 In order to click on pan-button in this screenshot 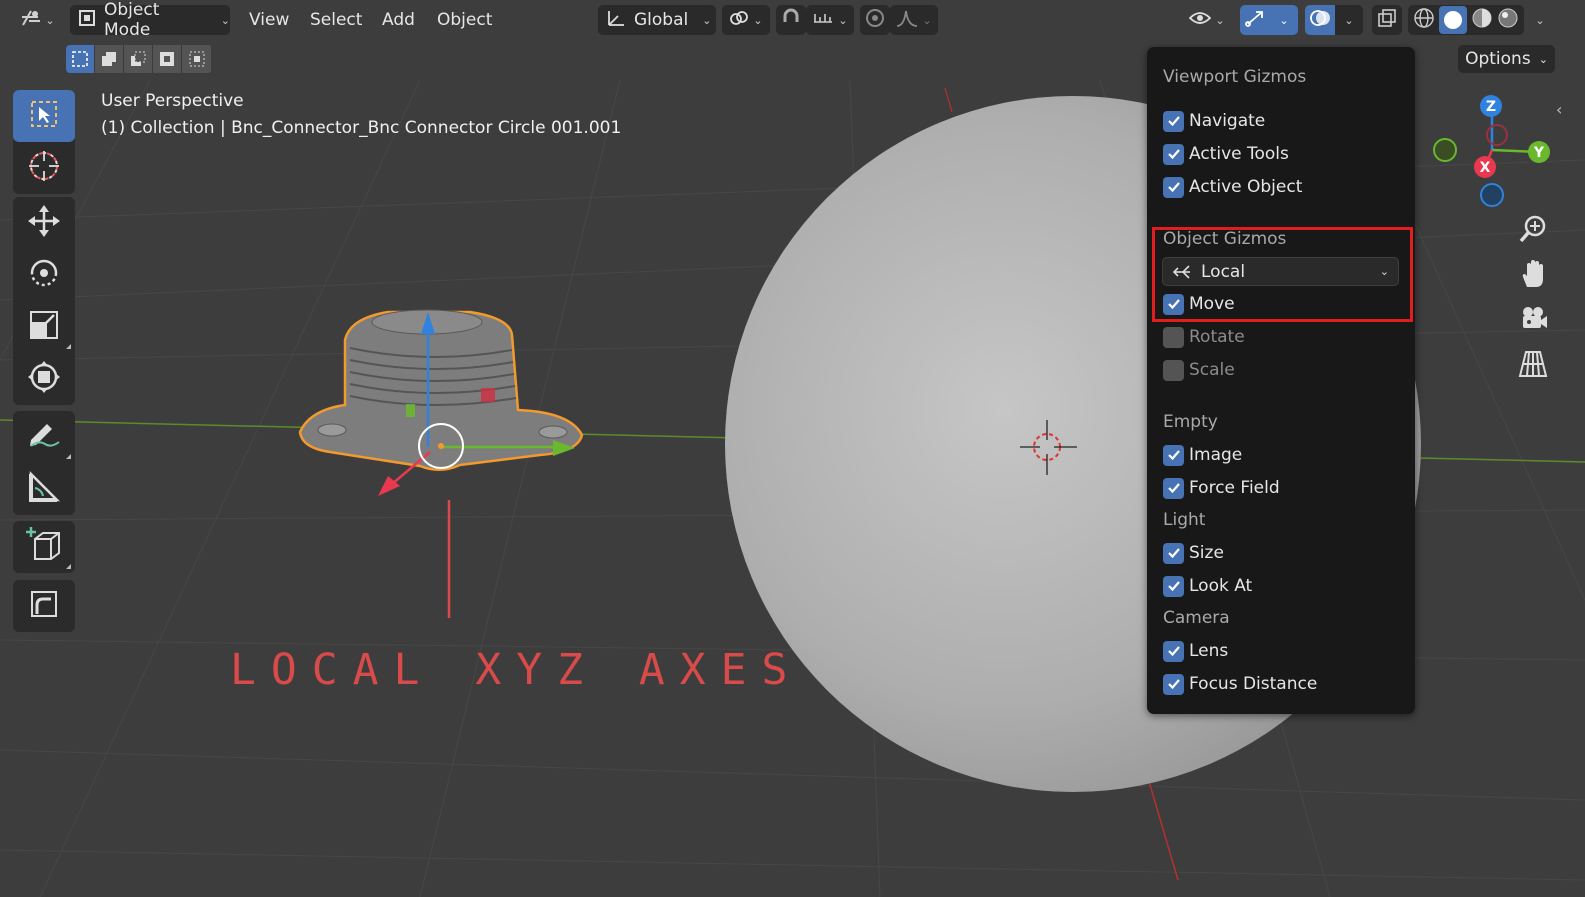, I will do `click(1533, 276)`.